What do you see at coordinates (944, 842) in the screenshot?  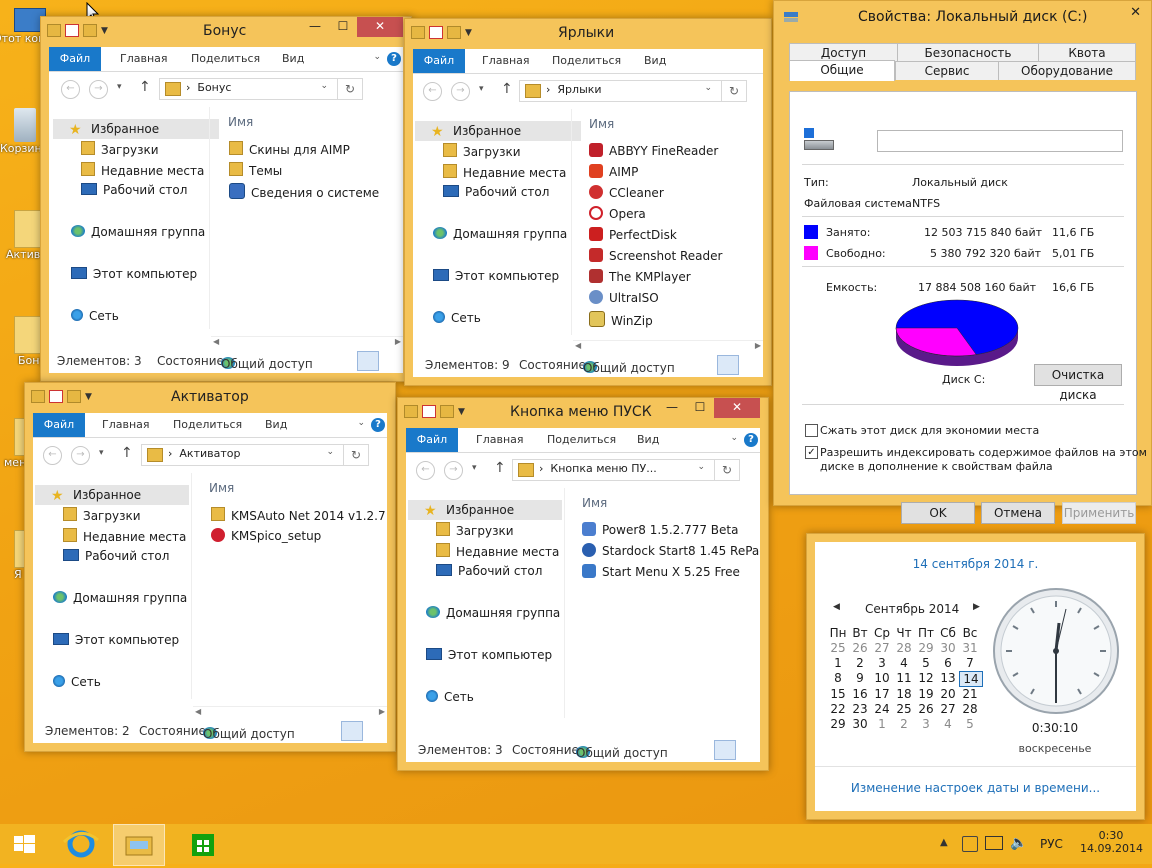 I see `show-hidden-icons: ▲` at bounding box center [944, 842].